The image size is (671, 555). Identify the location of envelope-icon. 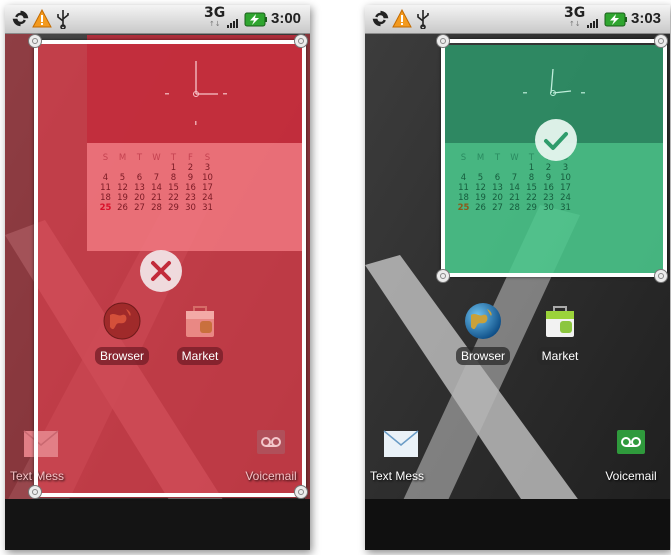
(401, 443).